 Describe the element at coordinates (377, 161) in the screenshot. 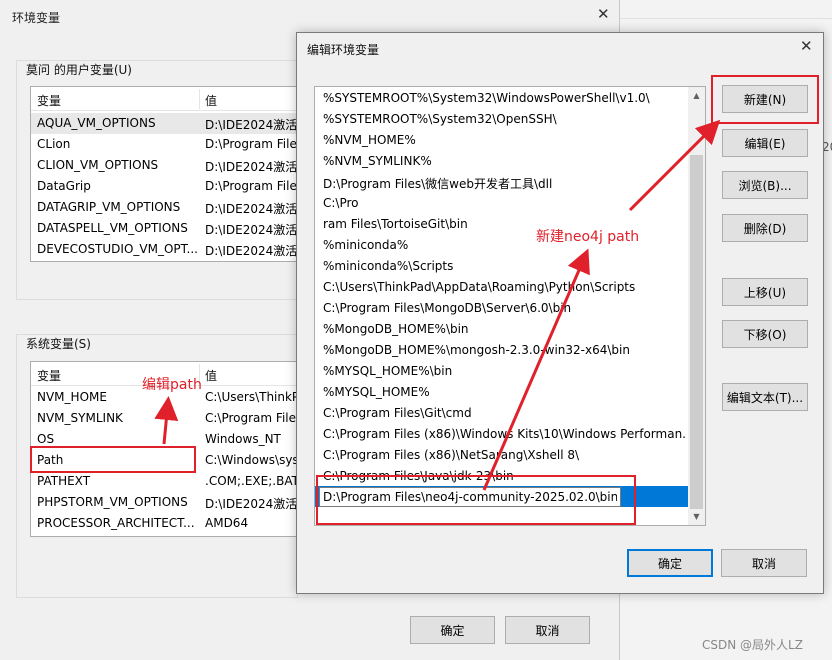

I see `path-text: %NVM_SYMLINK%` at that location.